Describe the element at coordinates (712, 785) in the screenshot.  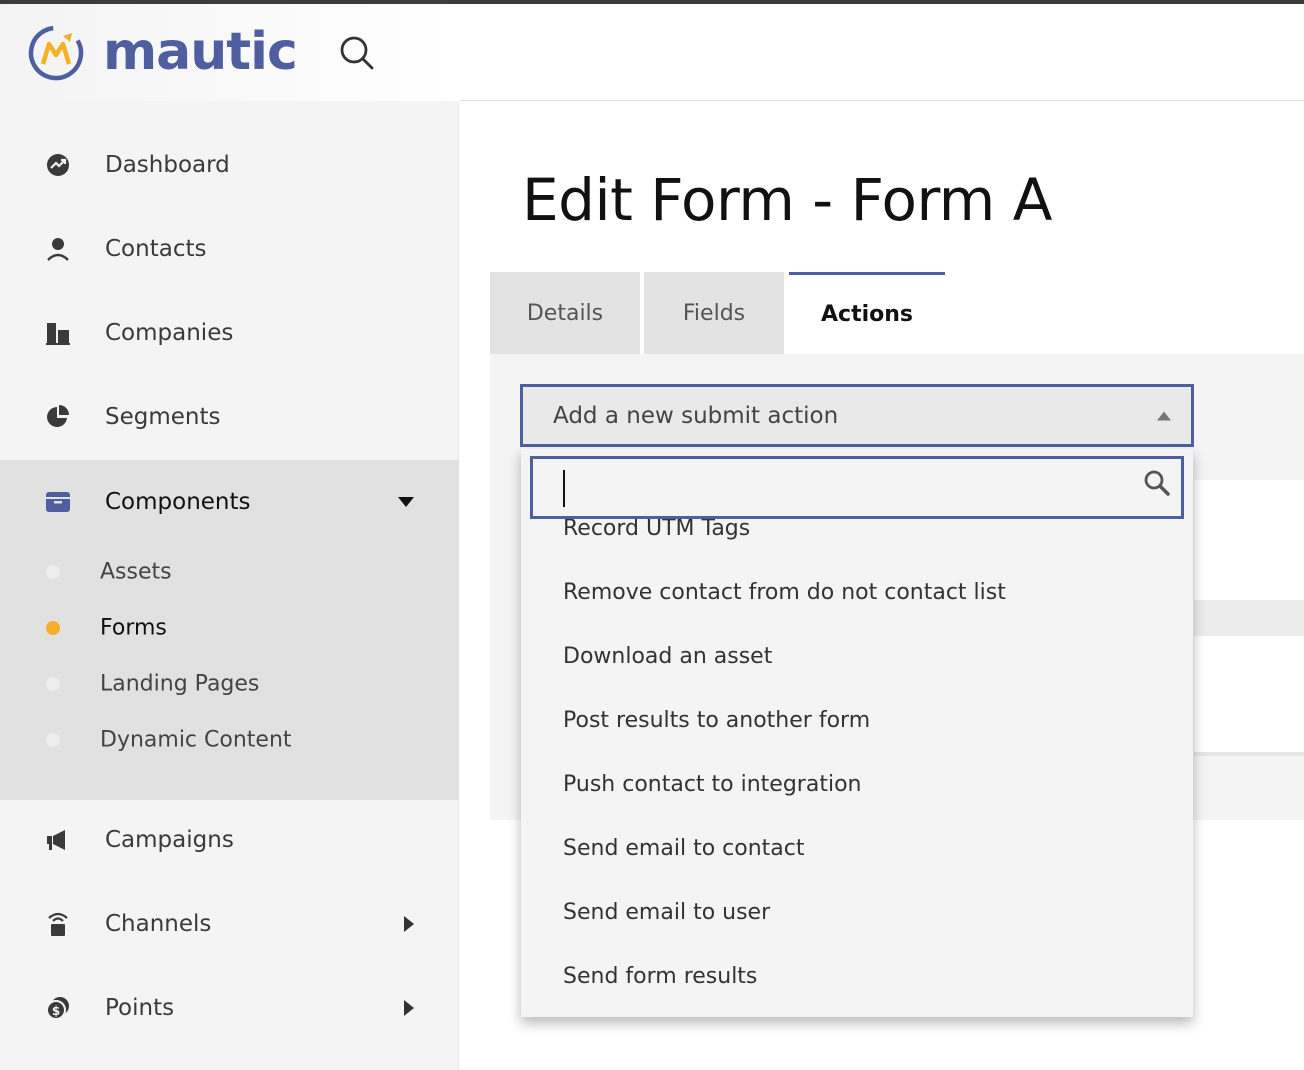
I see `dropdown-option: Push contact to integration` at that location.